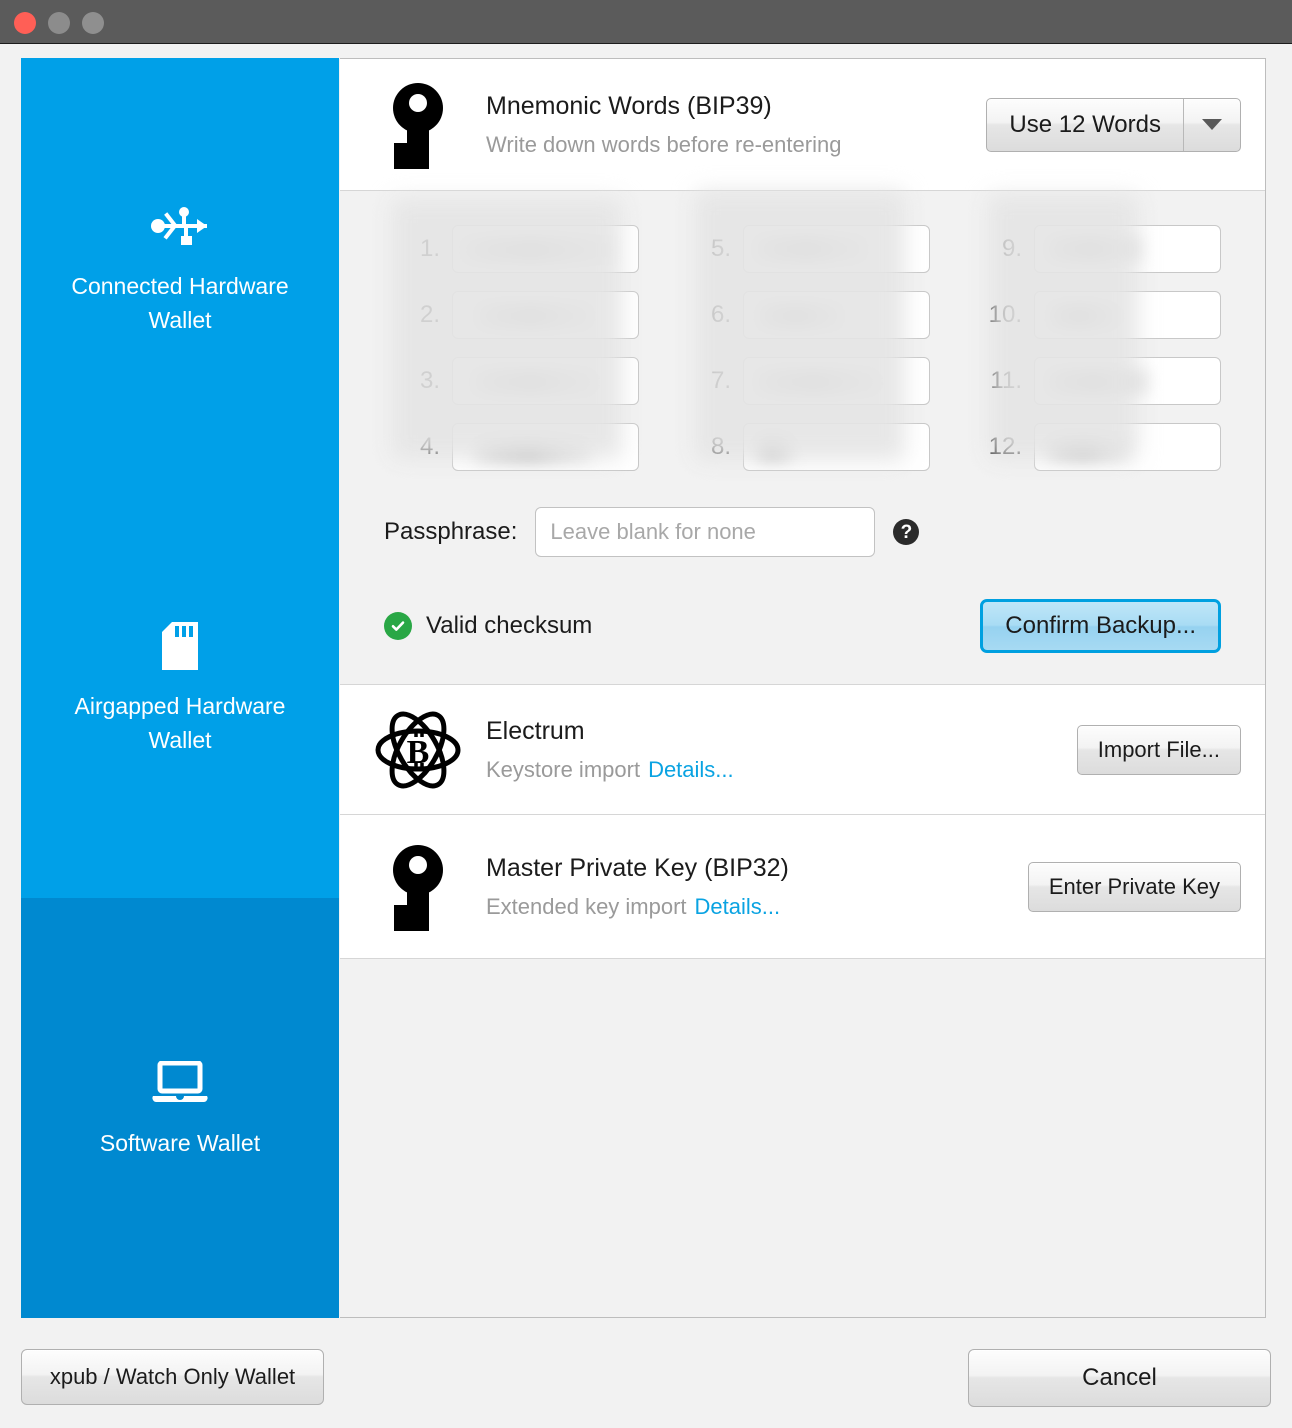 Image resolution: width=1292 pixels, height=1428 pixels. I want to click on sidebar-item-software-wallet: Software Wallet, so click(180, 1108).